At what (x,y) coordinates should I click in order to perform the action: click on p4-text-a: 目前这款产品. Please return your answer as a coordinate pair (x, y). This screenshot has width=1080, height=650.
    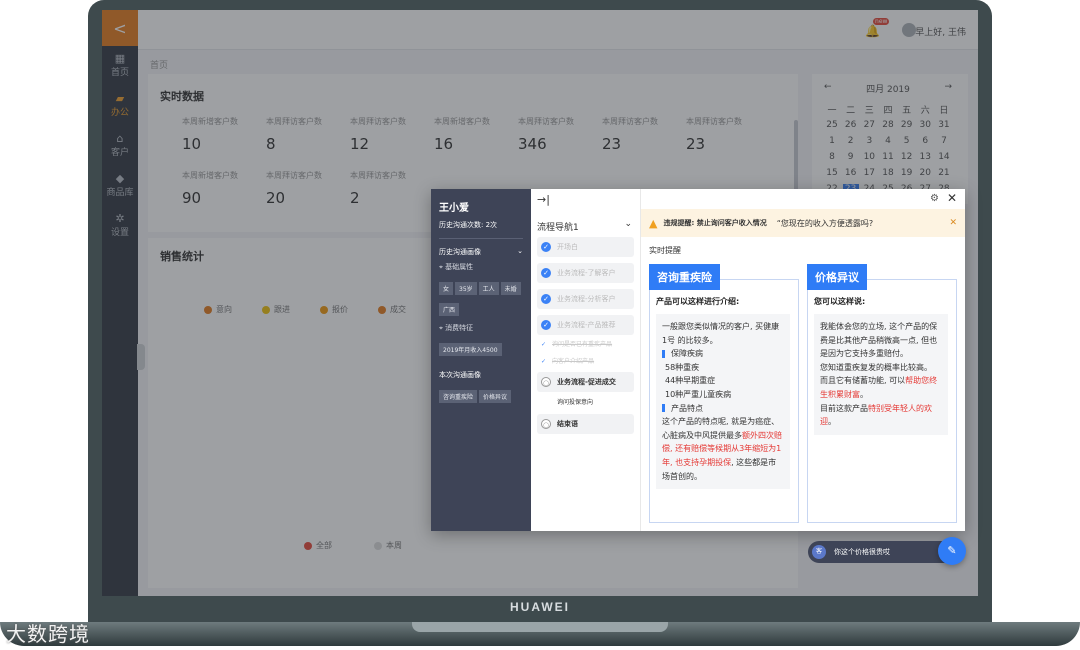
    Looking at the image, I should click on (844, 408).